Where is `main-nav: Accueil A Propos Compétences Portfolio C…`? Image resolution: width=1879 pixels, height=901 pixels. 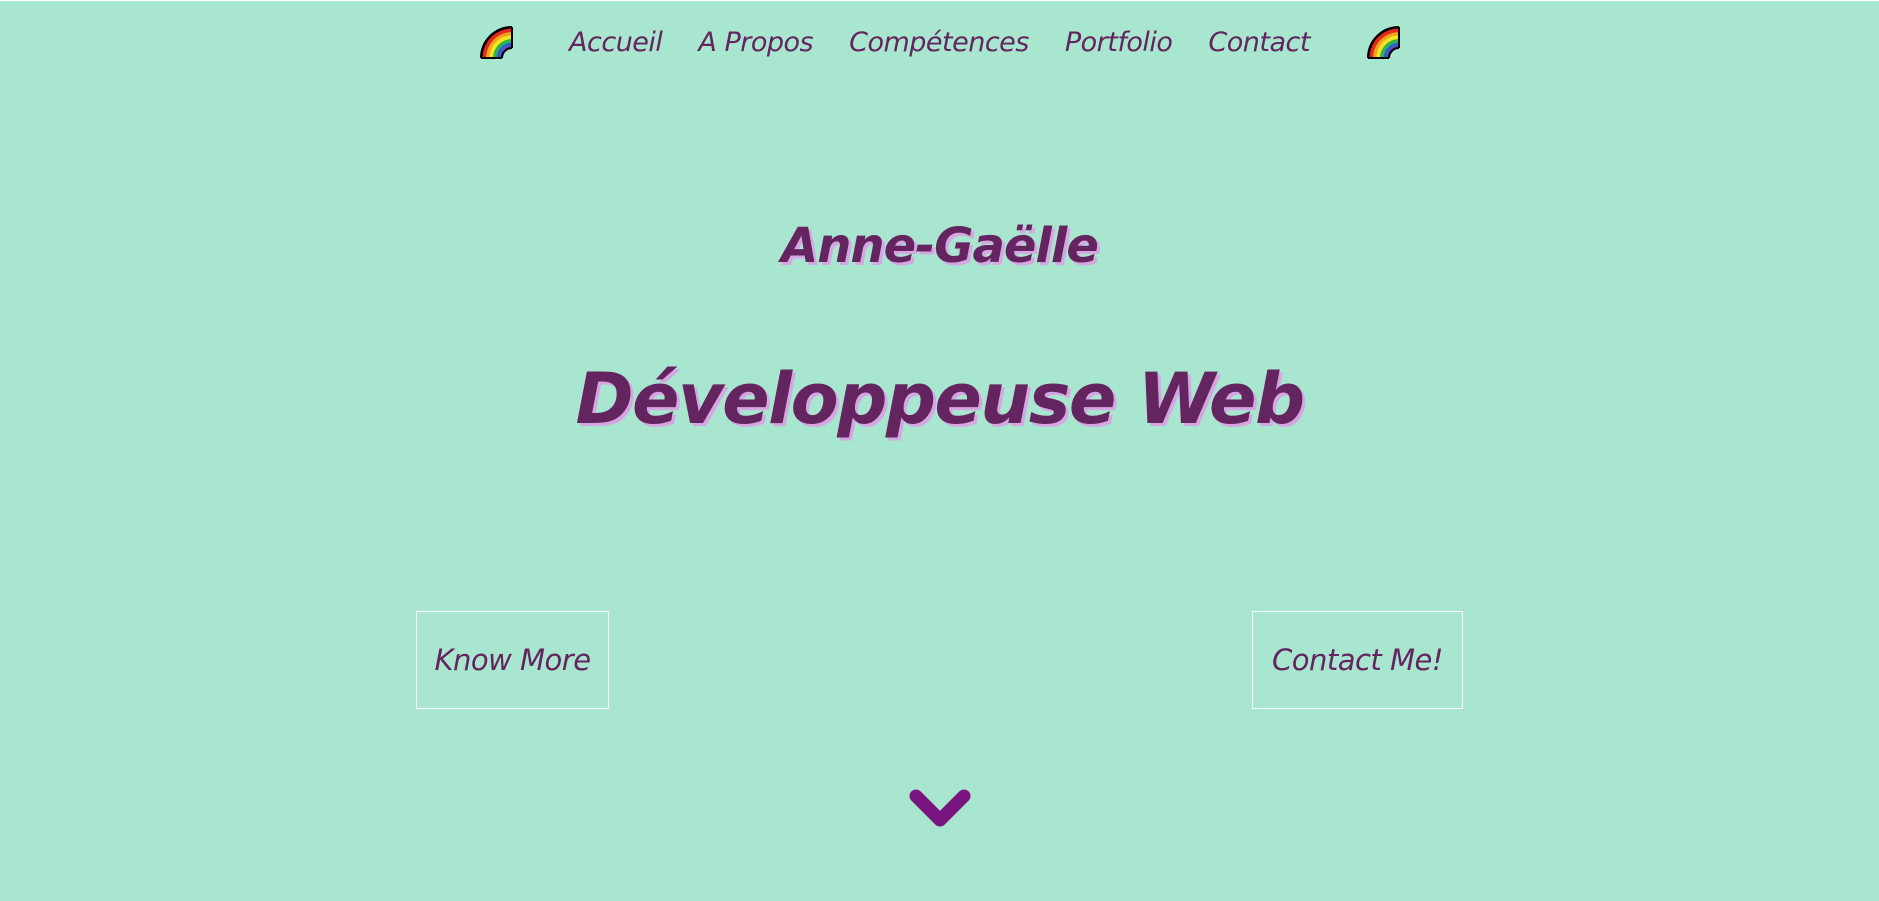
main-nav: Accueil A Propos Compétences Portfolio C… is located at coordinates (939, 42).